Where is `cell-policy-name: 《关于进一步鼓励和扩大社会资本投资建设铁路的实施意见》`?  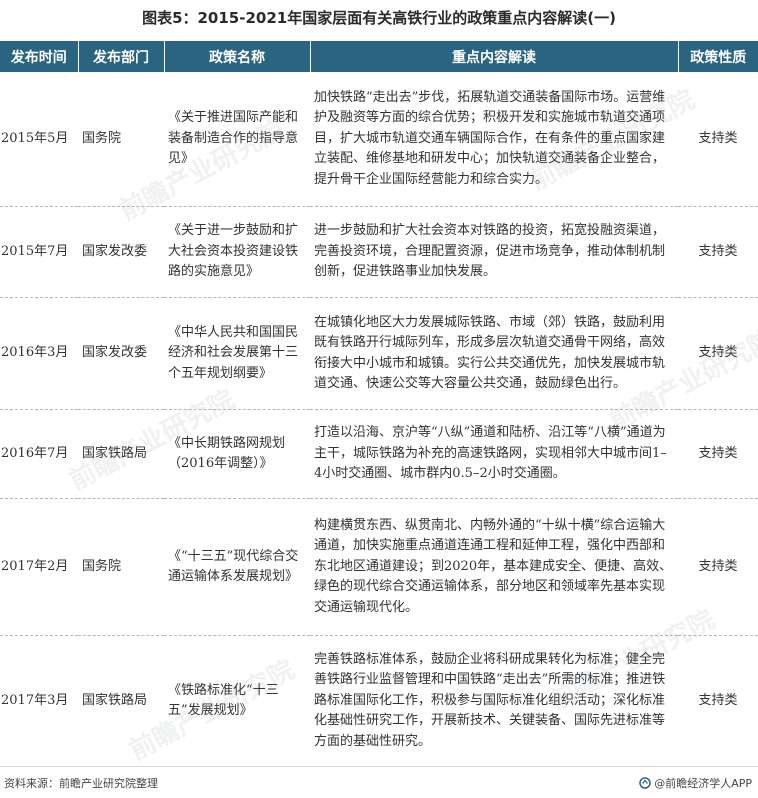 cell-policy-name: 《关于进一步鼓励和扩大社会资本投资建设铁路的实施意见》 is located at coordinates (237, 252).